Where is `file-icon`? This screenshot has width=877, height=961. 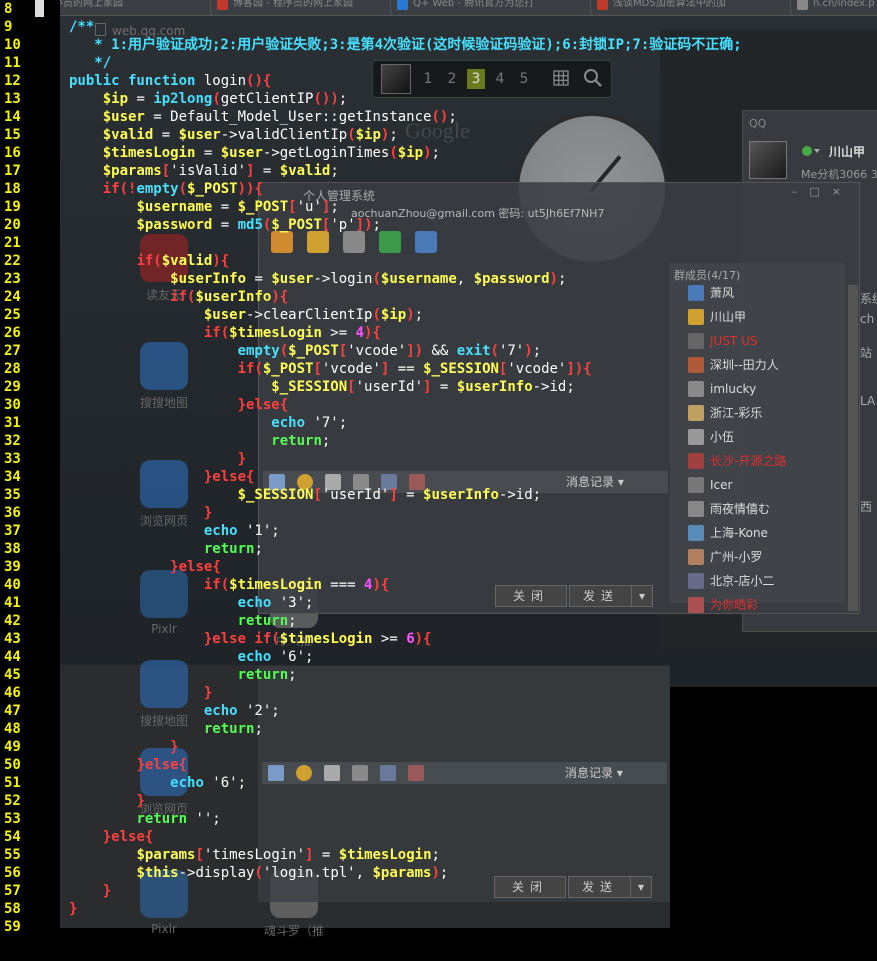
file-icon is located at coordinates (354, 242).